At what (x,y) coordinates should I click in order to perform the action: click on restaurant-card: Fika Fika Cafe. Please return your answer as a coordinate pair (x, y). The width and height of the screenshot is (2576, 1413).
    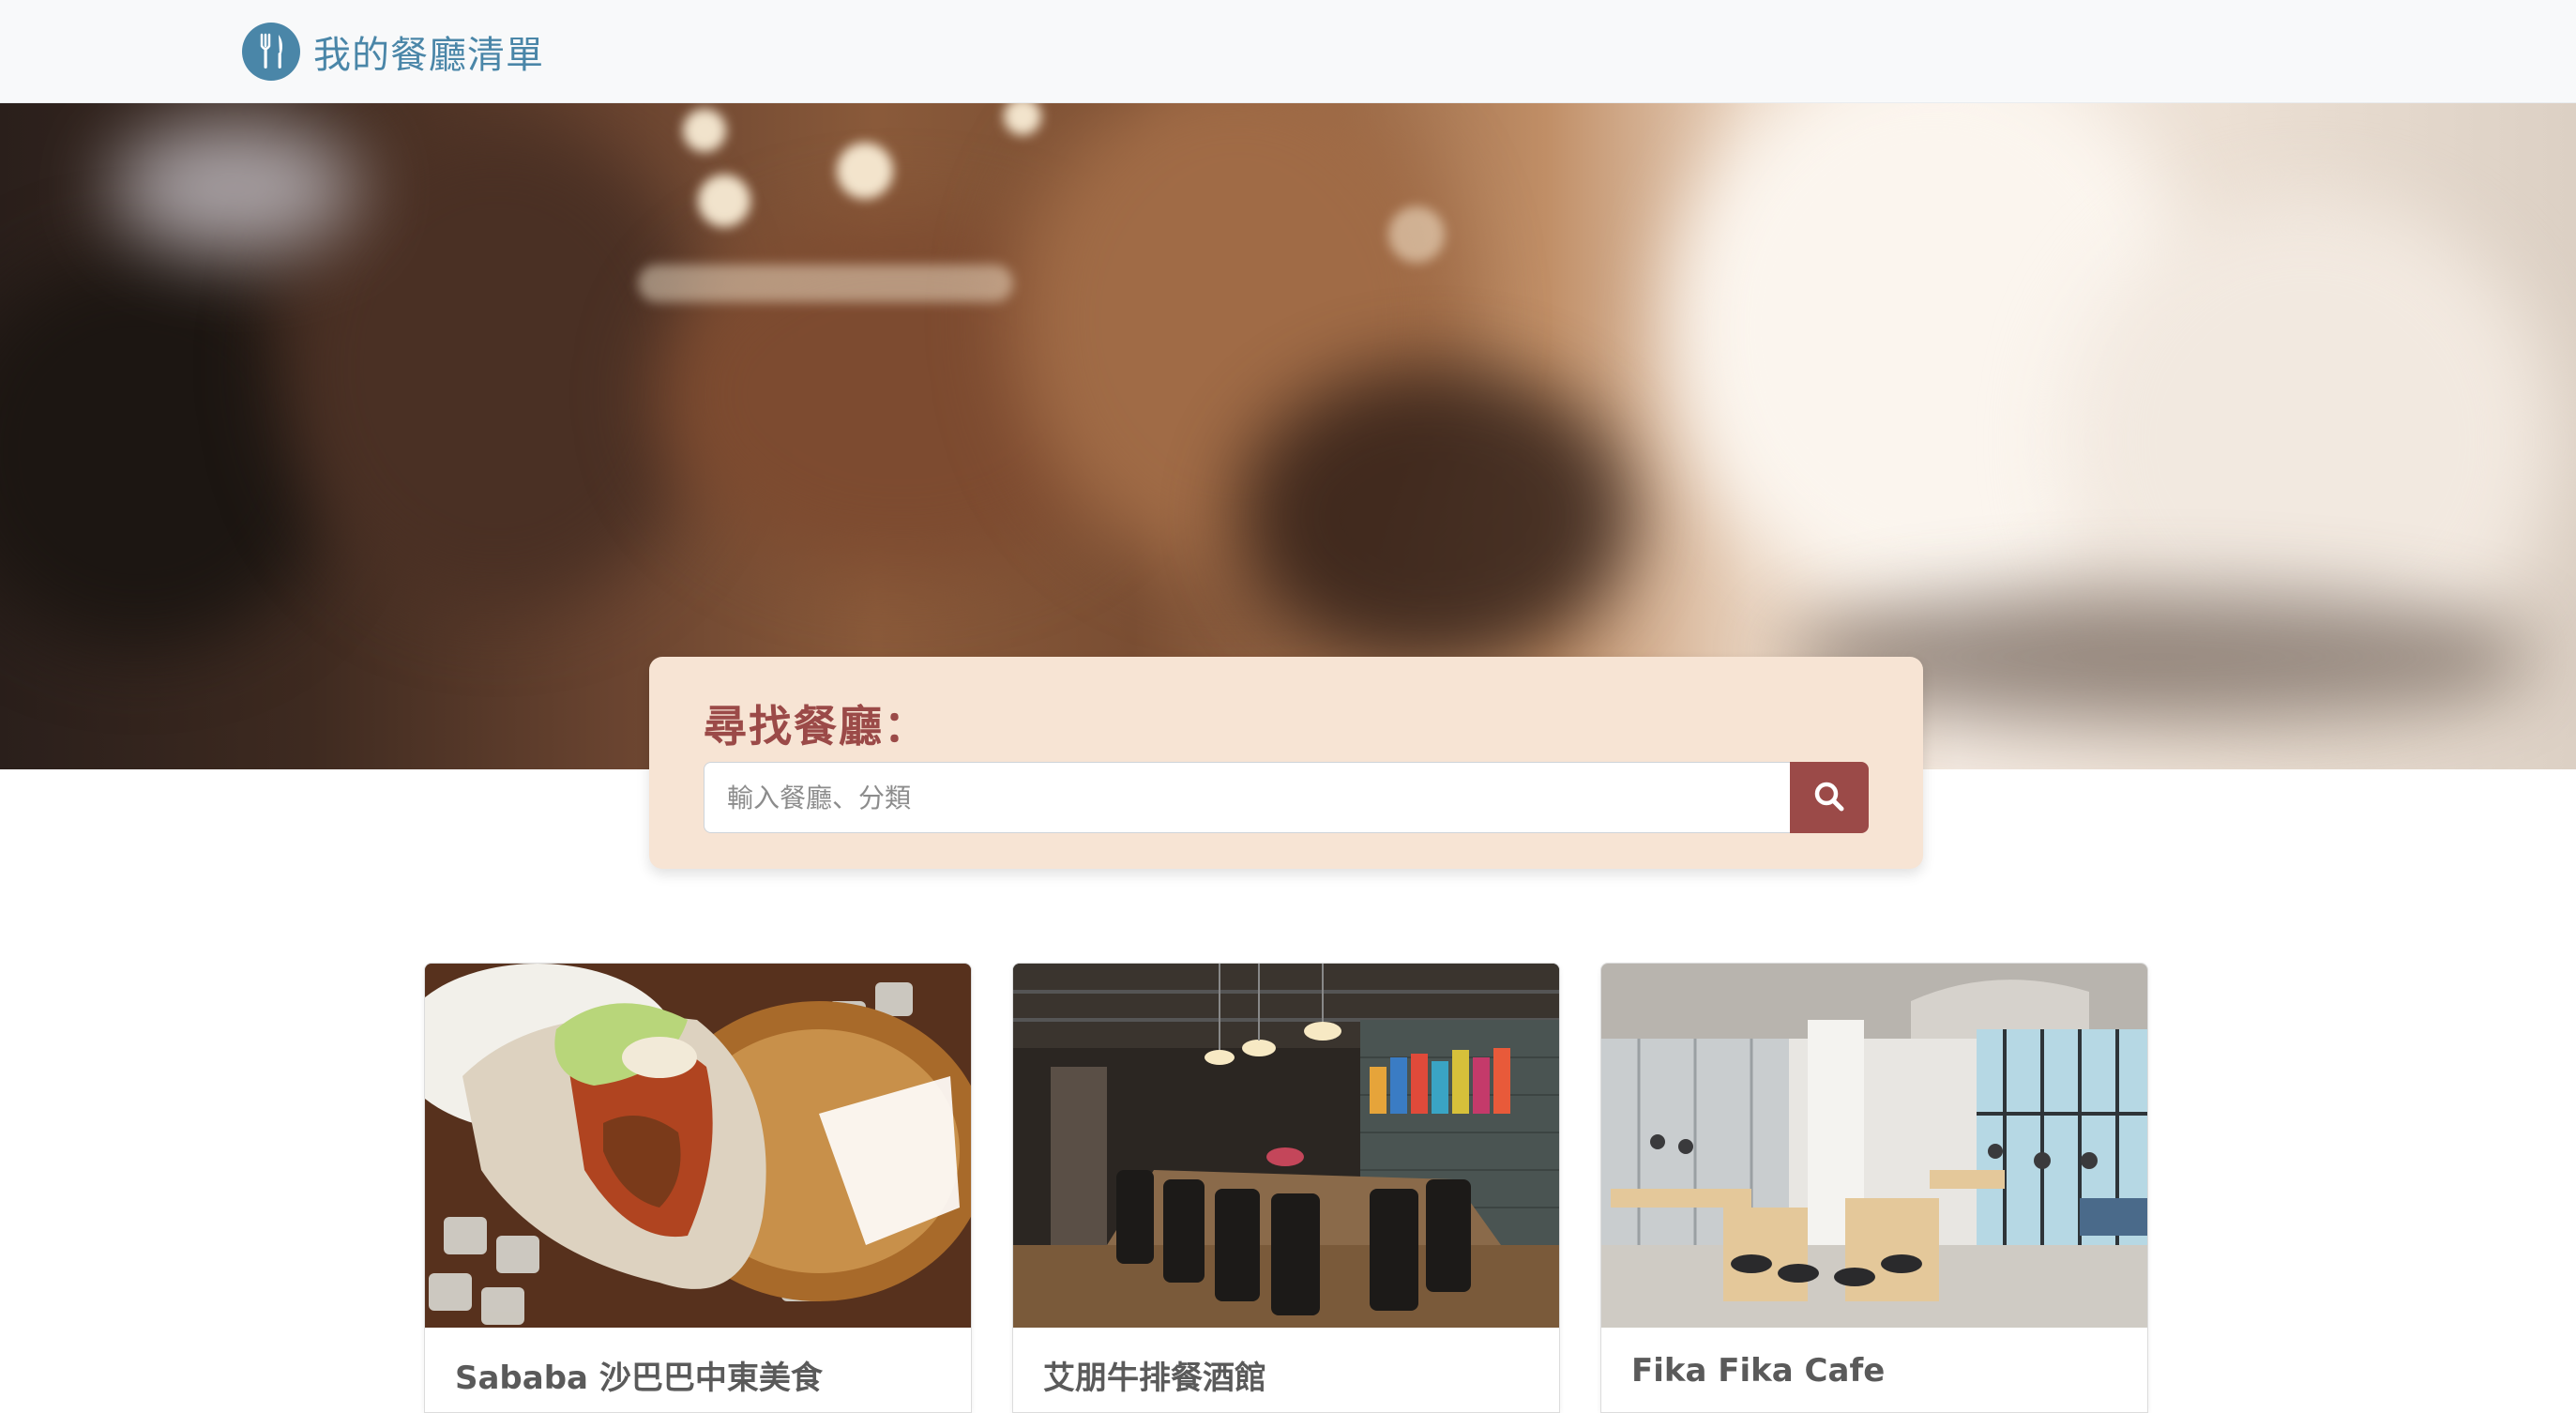
    Looking at the image, I should click on (1874, 1188).